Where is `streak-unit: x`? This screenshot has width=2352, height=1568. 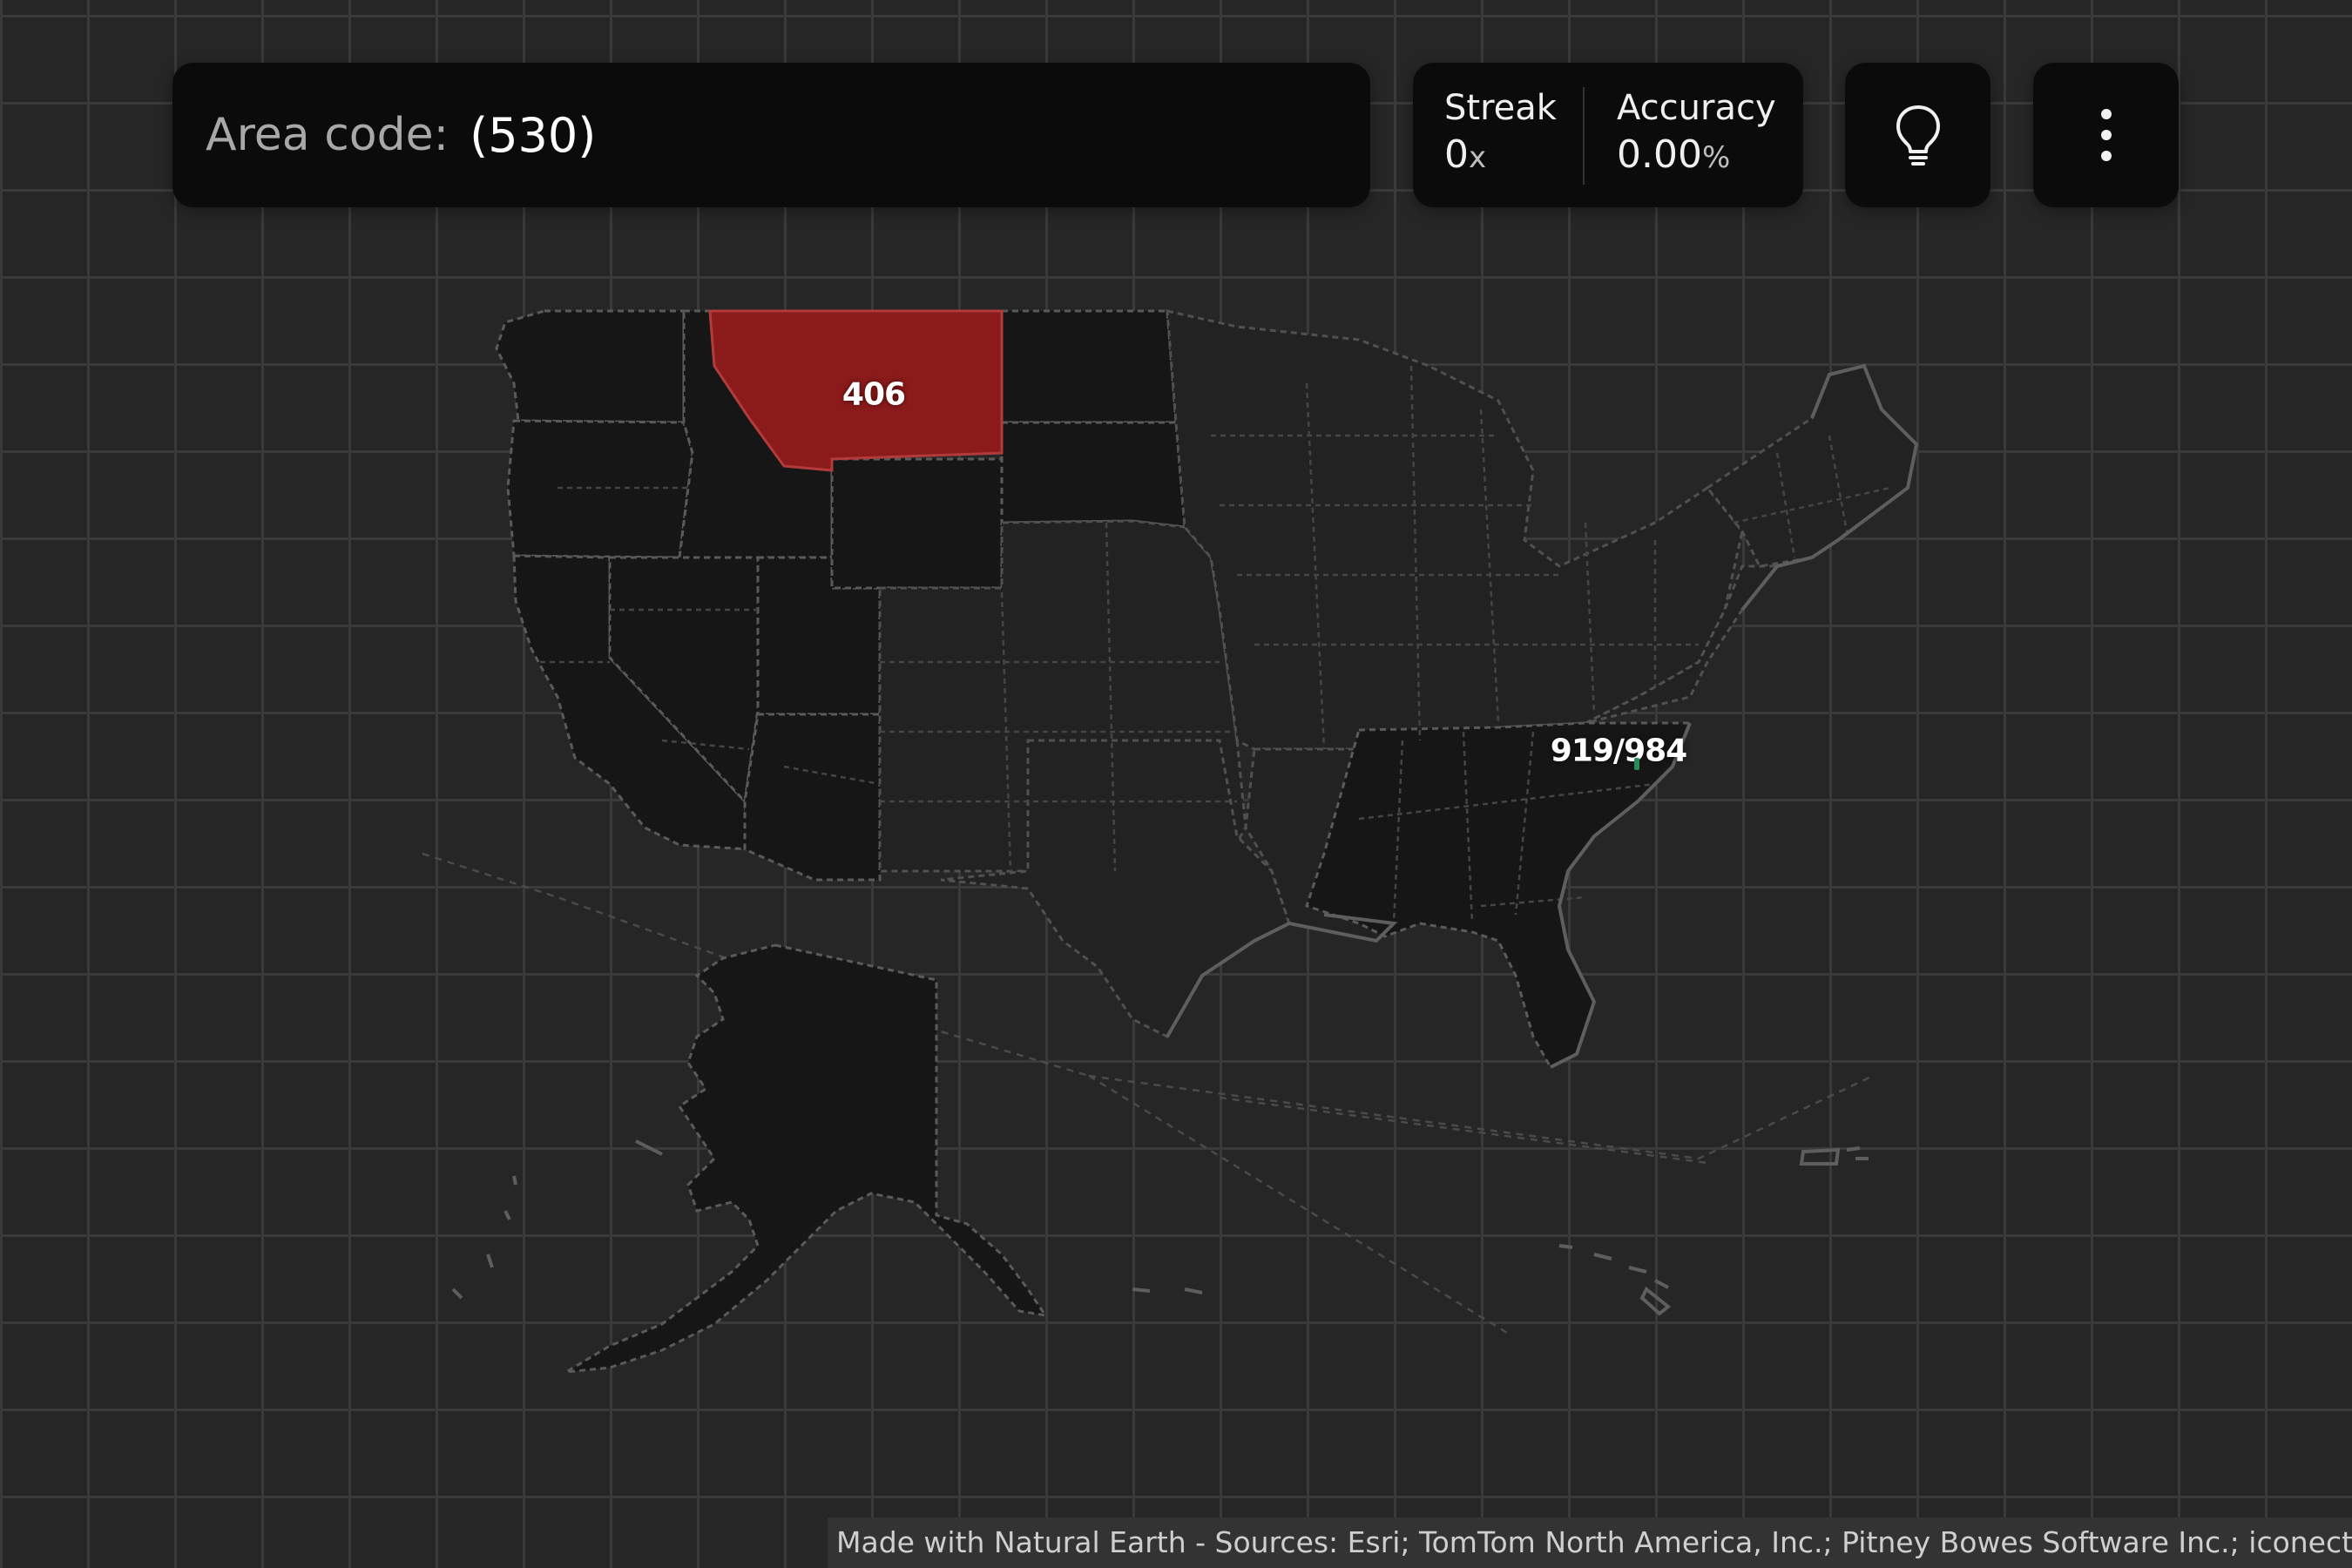 streak-unit: x is located at coordinates (1478, 157).